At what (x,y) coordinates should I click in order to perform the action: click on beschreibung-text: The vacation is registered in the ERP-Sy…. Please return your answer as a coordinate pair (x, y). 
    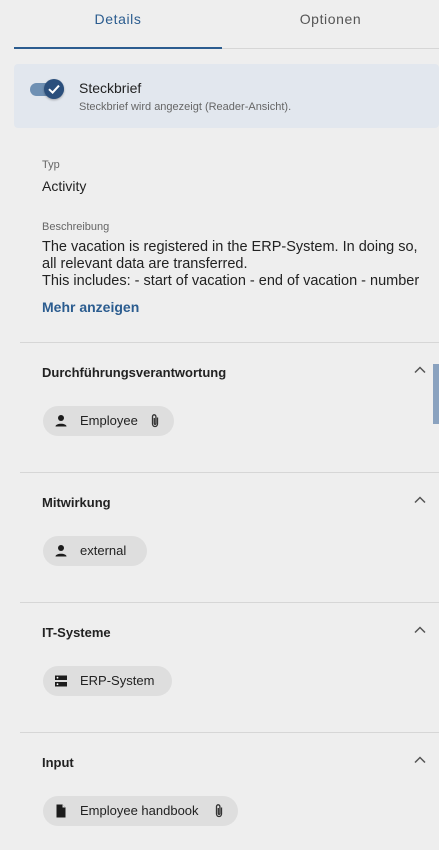
    Looking at the image, I should click on (237, 262).